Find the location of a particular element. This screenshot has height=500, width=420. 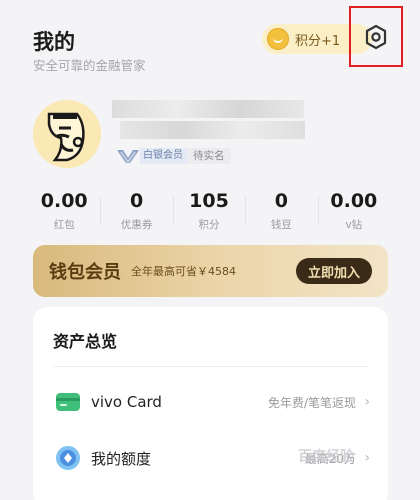

username-blurred is located at coordinates (208, 109).